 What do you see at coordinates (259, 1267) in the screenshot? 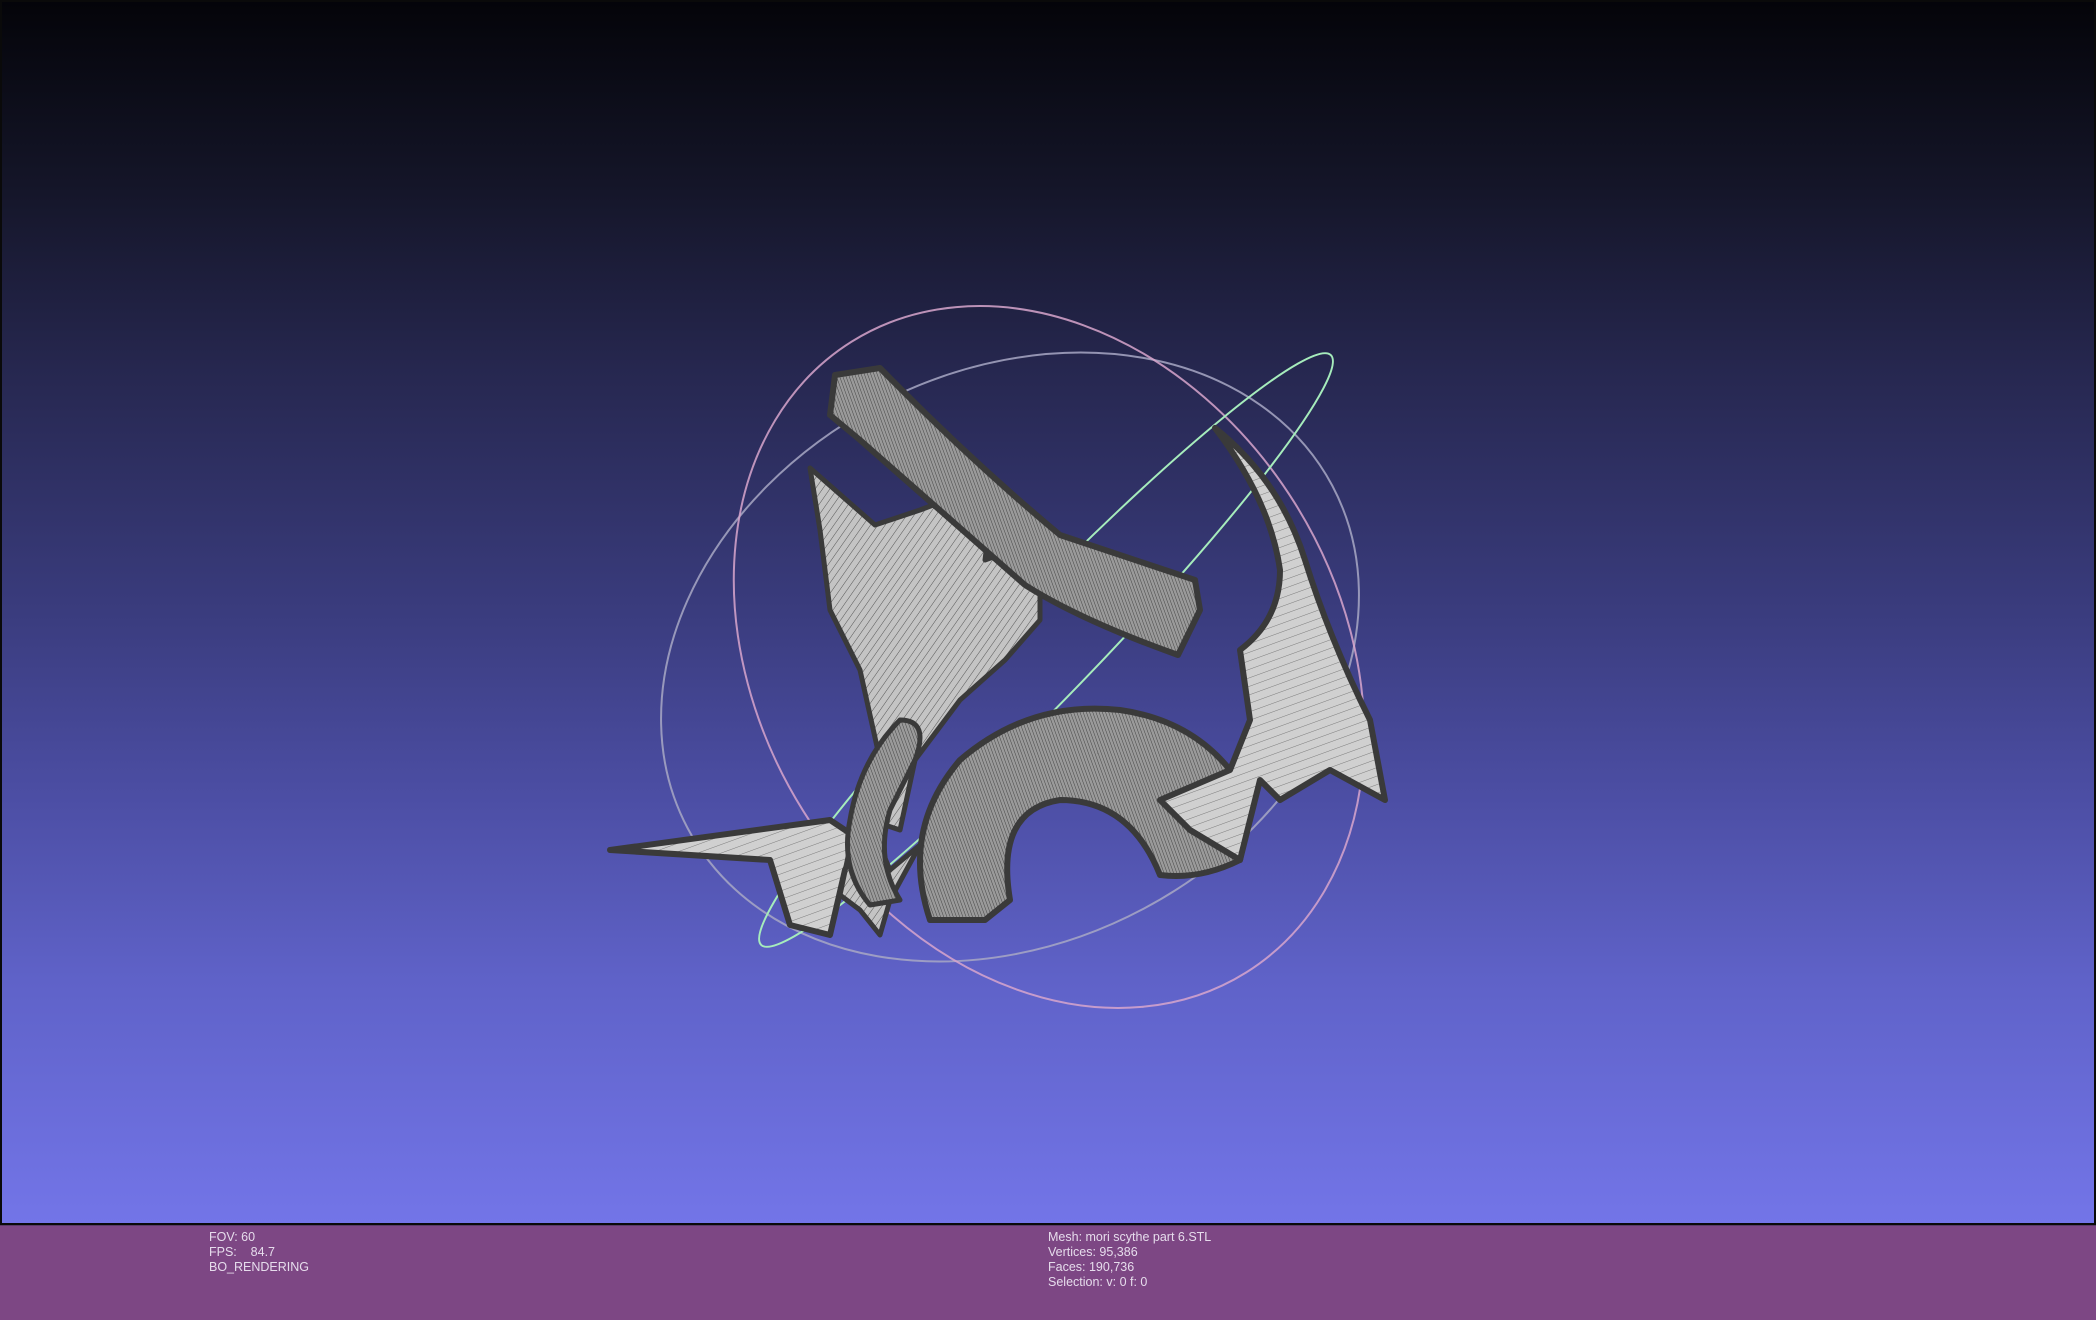
I see `render-mode-readout: BO_RENDERING` at bounding box center [259, 1267].